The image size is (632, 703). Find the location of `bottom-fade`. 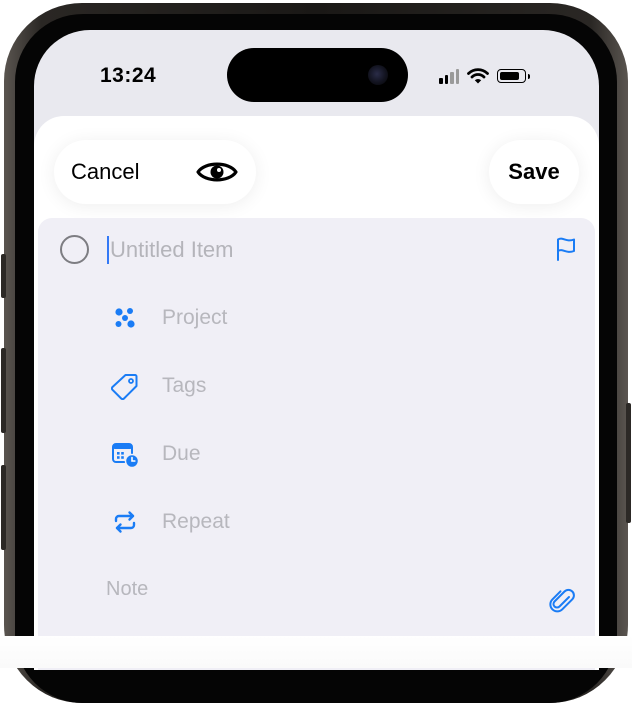

bottom-fade is located at coordinates (316, 652).